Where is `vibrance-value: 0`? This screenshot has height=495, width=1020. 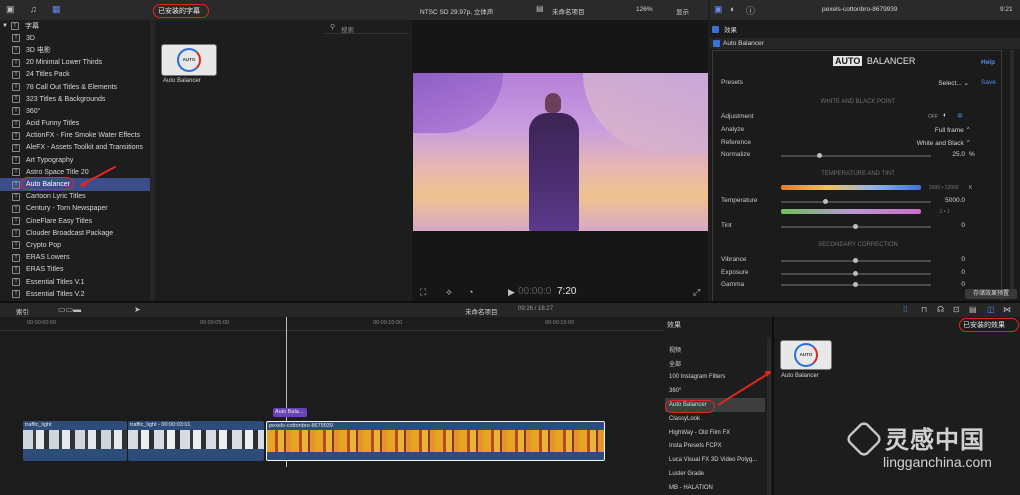 vibrance-value: 0 is located at coordinates (950, 259).